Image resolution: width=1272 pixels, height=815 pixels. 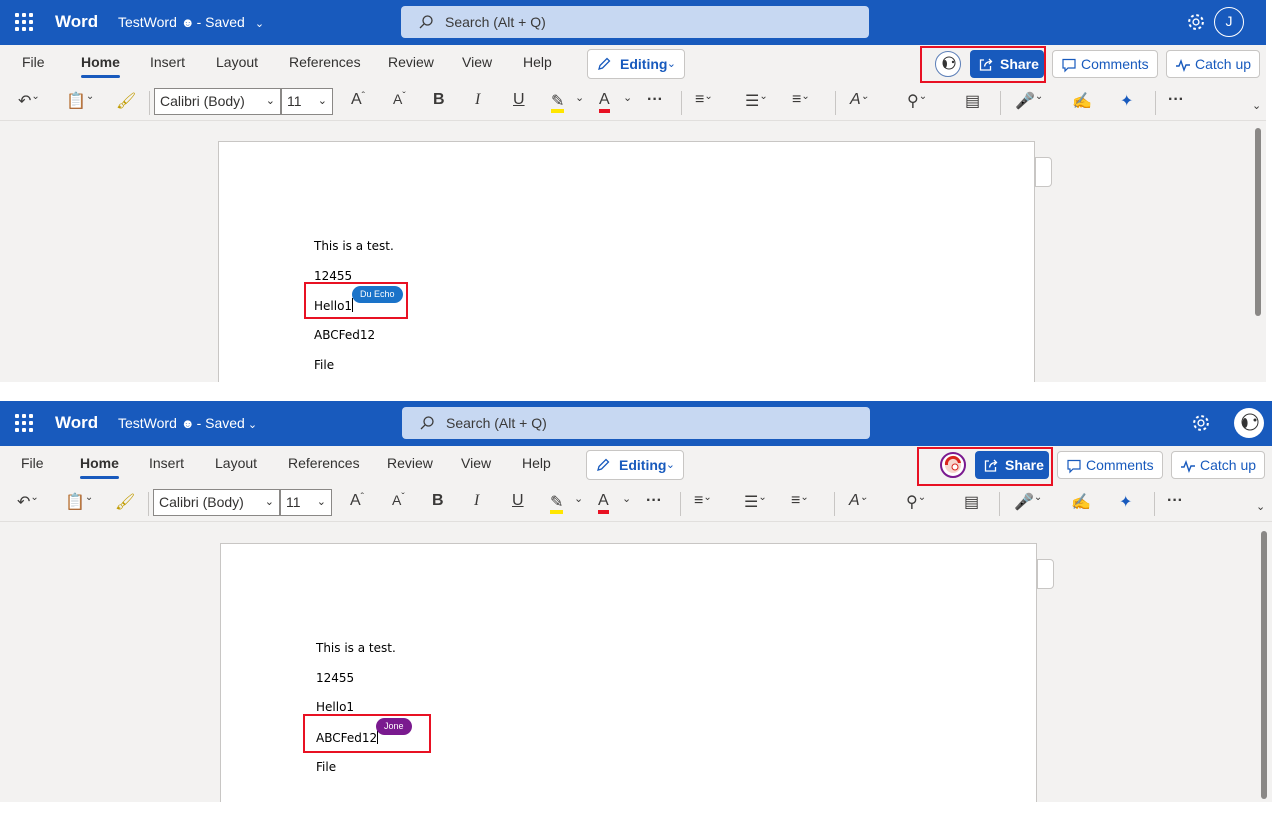 What do you see at coordinates (335, 707) in the screenshot?
I see `doc-line: Hello1` at bounding box center [335, 707].